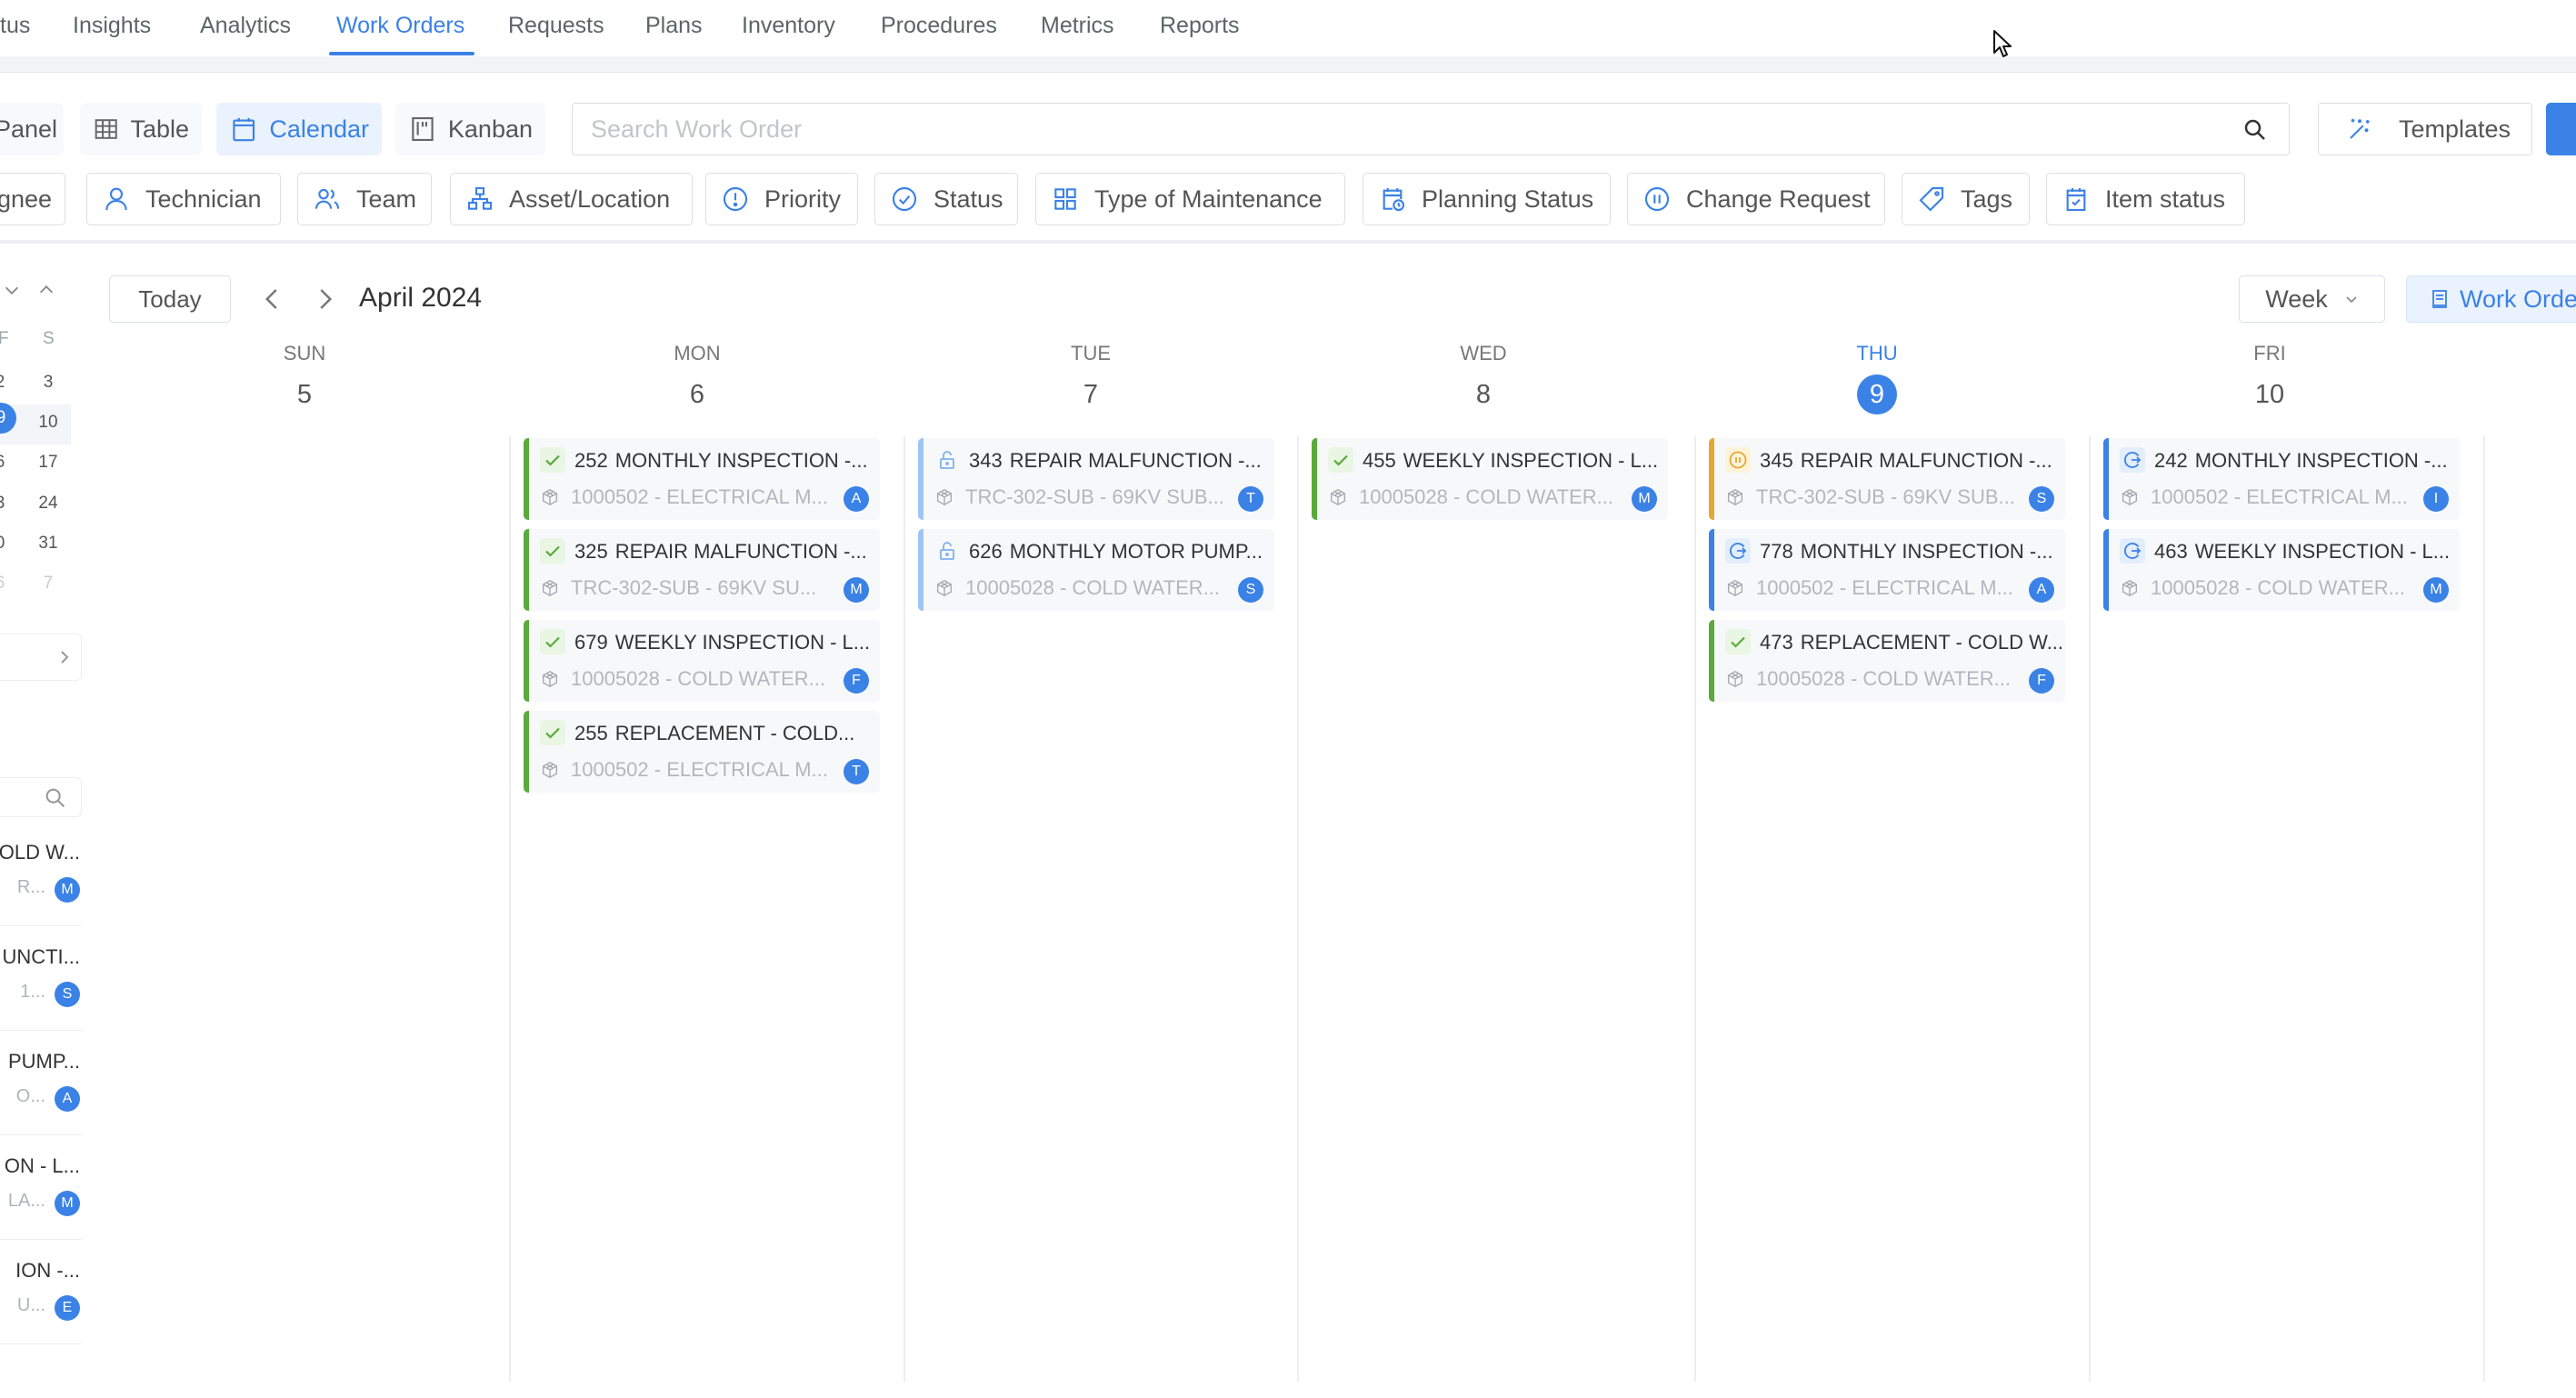  I want to click on view-calendar-button: Calendar, so click(299, 129).